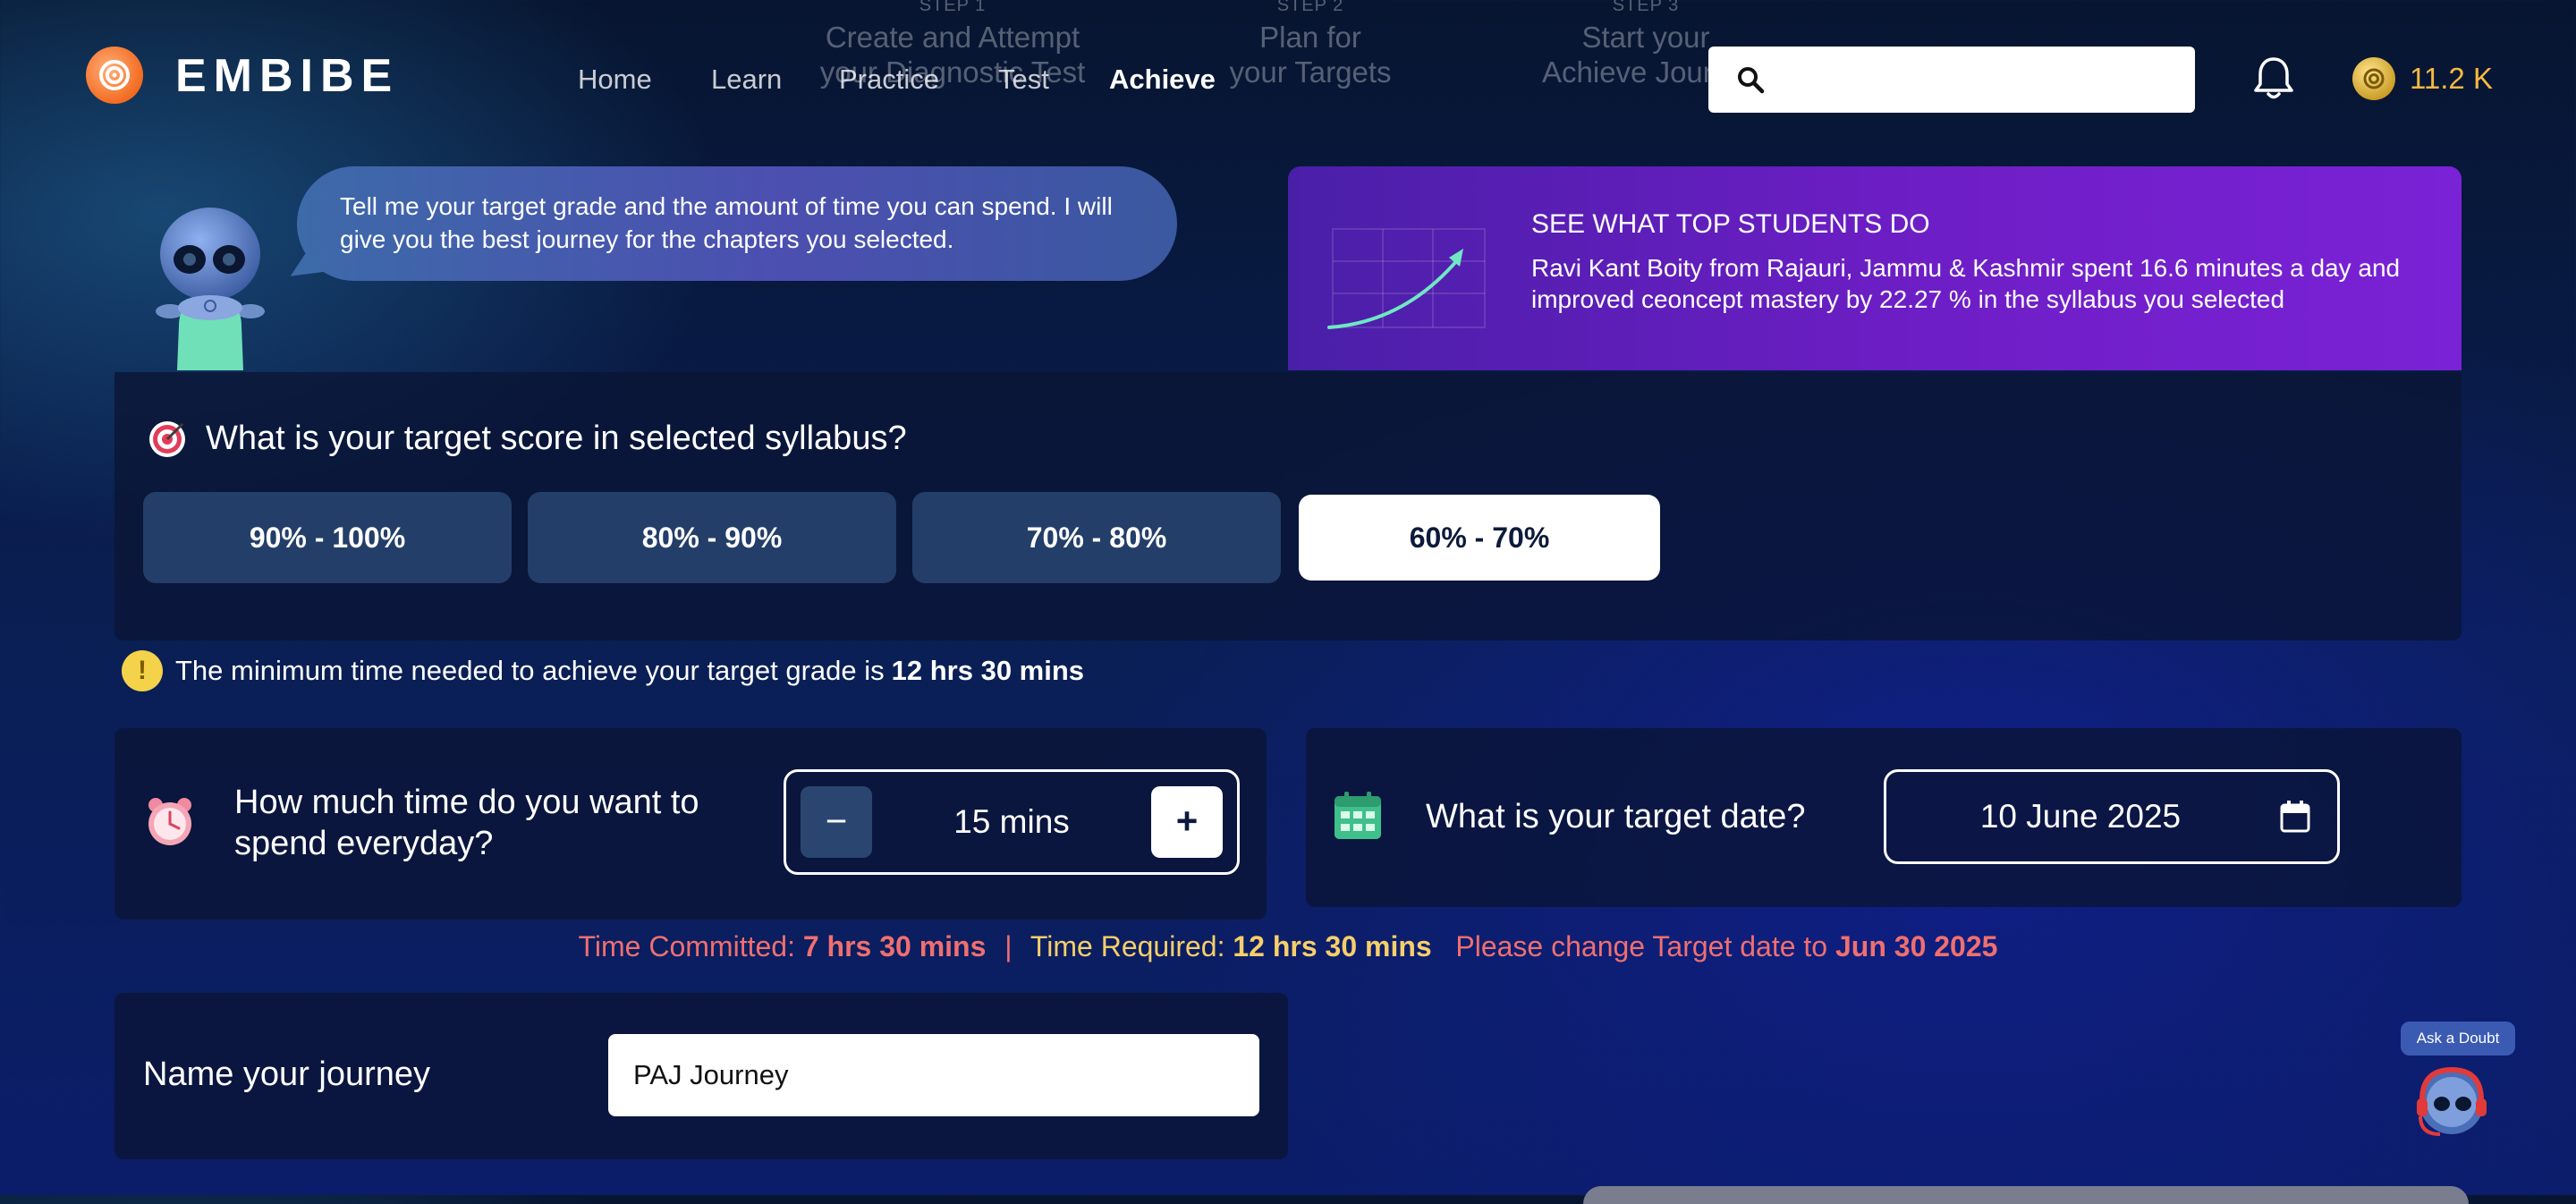 This screenshot has width=2576, height=1204. I want to click on target-date-panel: What is your target date? 10 June 2025, so click(1884, 818).